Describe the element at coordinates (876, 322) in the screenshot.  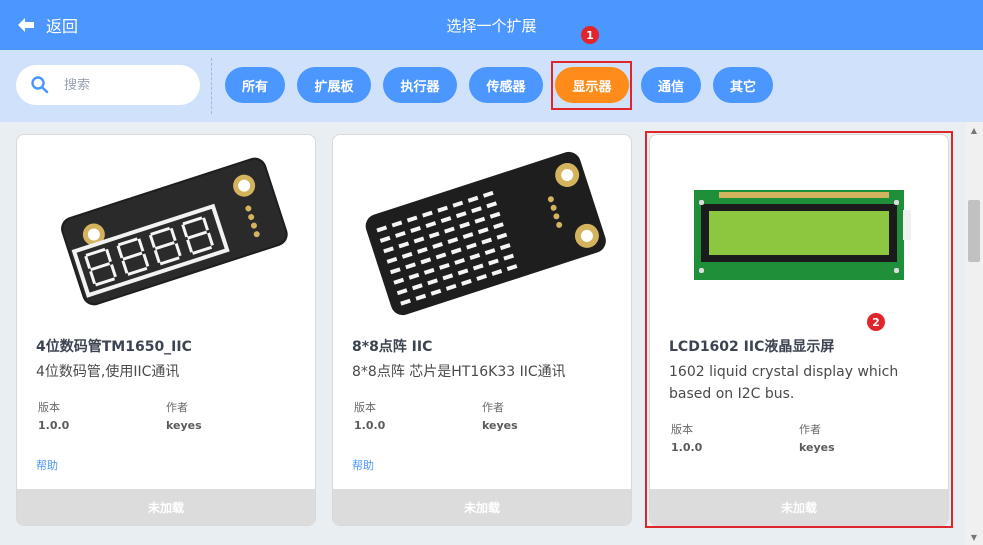
I see `annotation-badge-2: 2` at that location.